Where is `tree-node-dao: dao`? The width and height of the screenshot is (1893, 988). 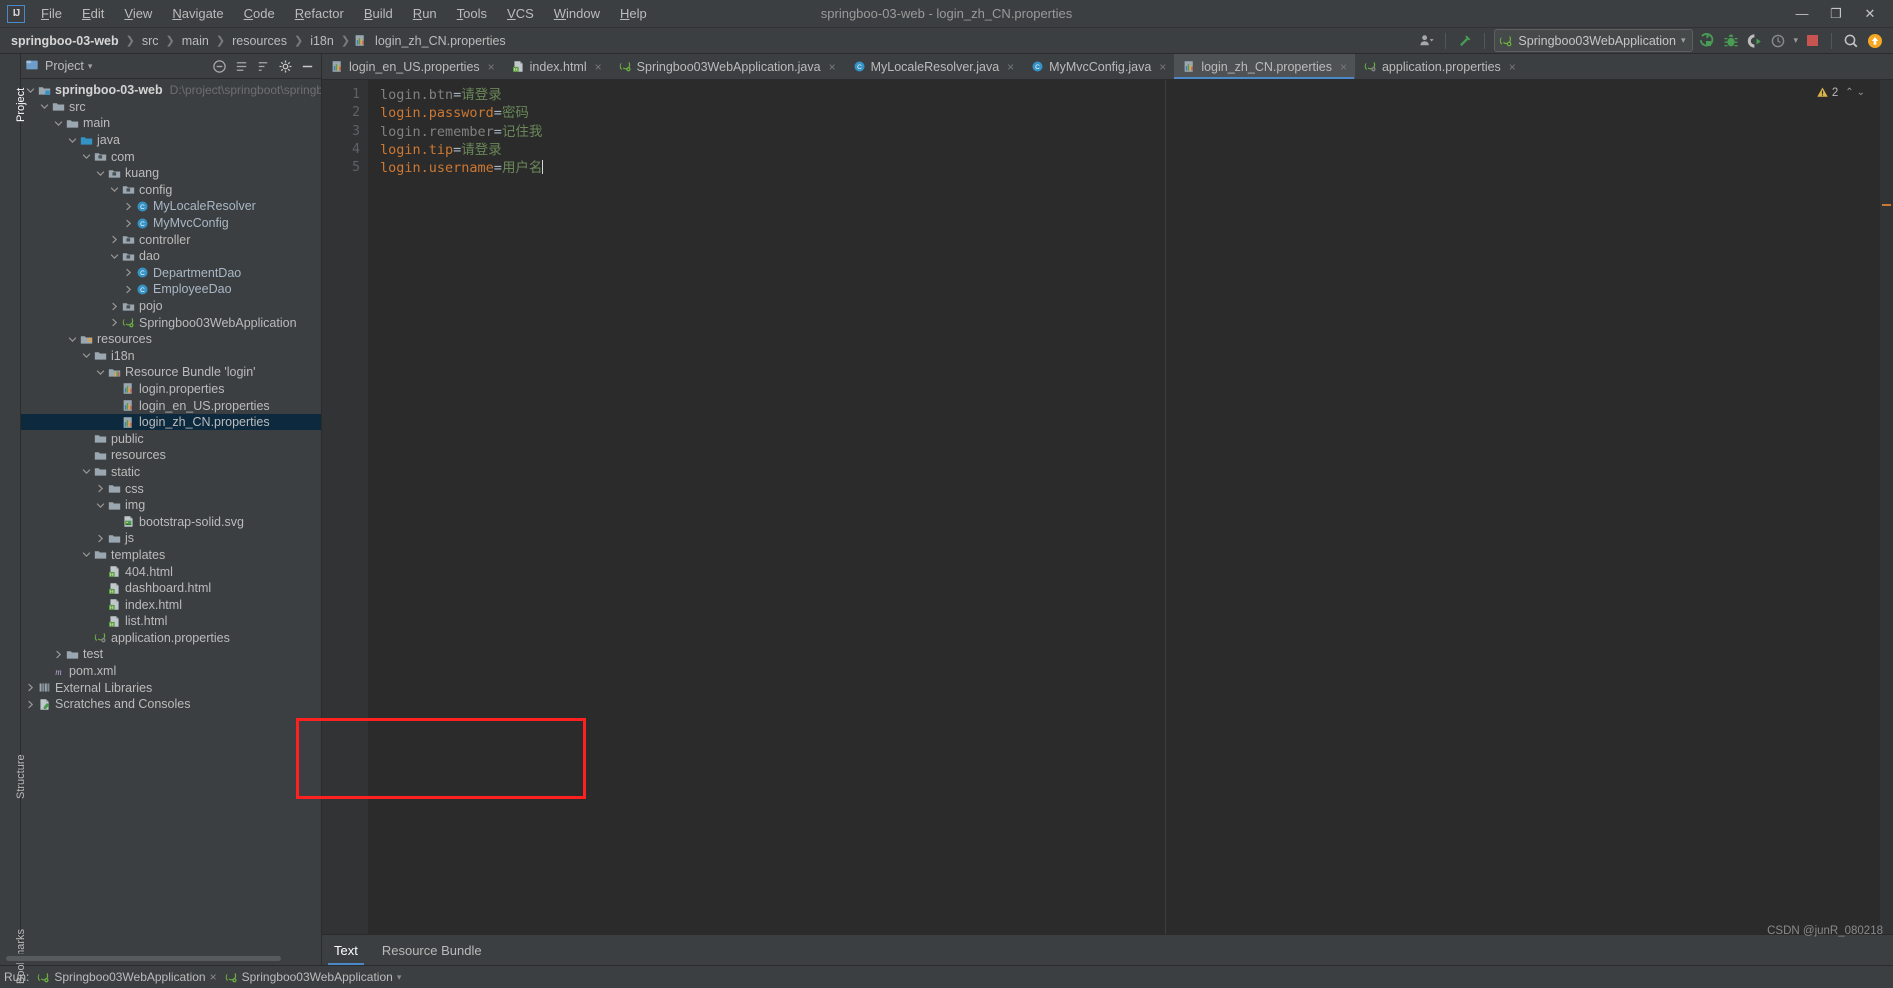 tree-node-dao: dao is located at coordinates (171, 256).